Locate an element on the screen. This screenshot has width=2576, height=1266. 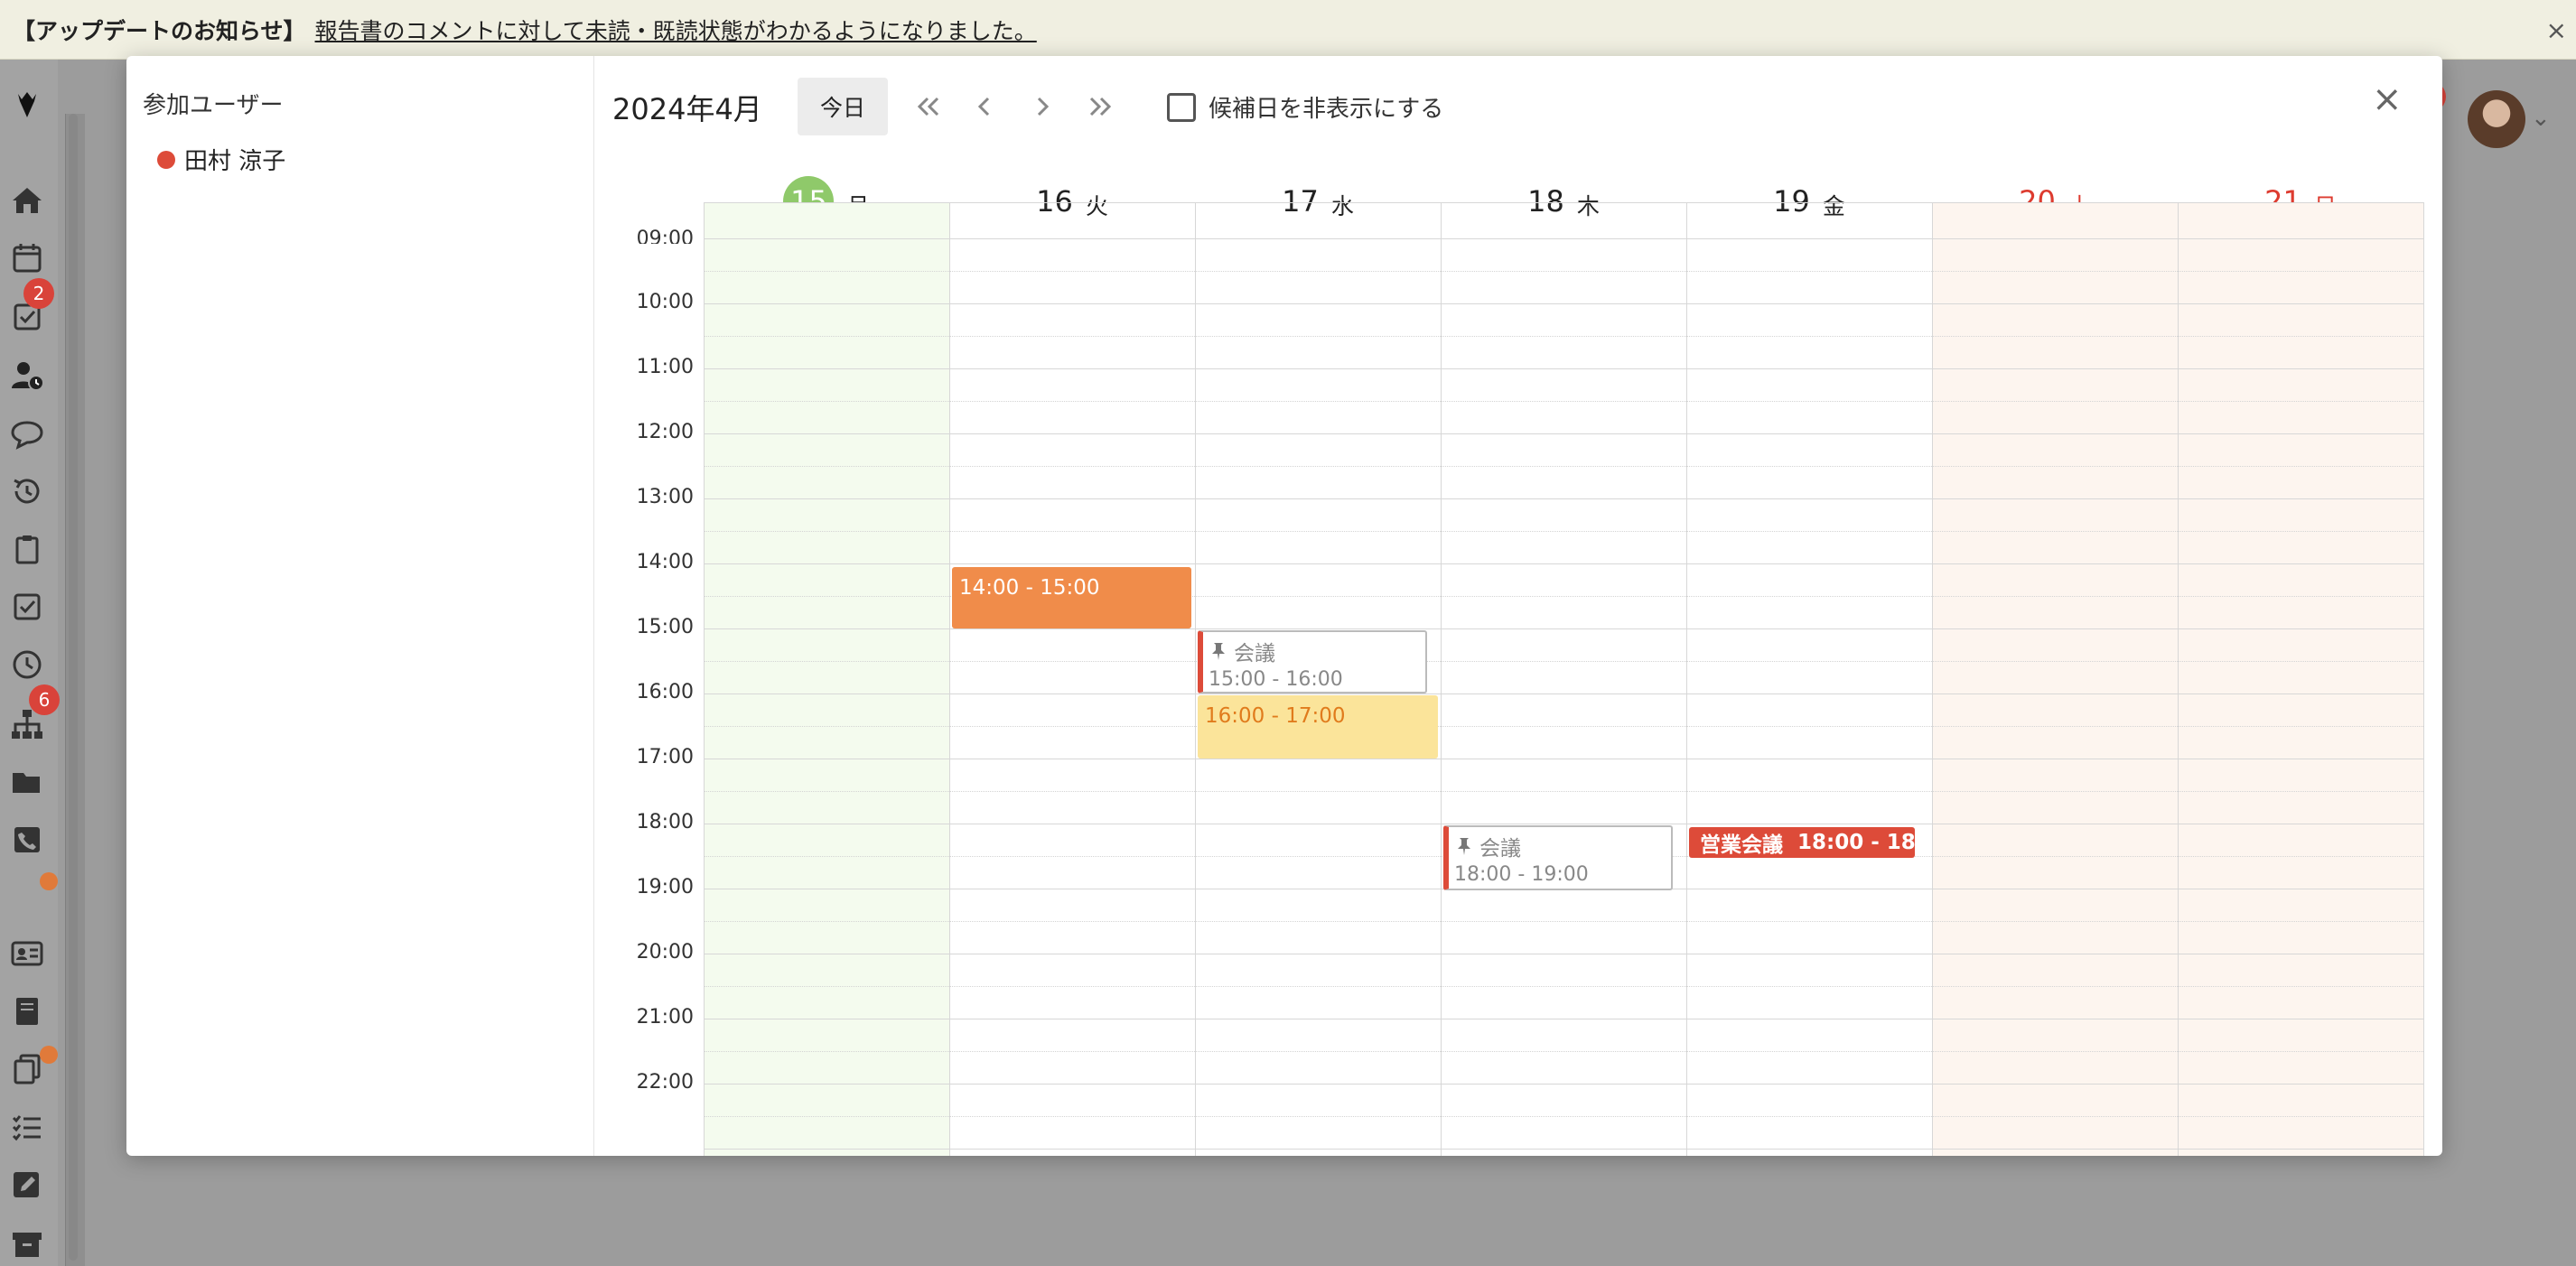
org-chart-badge: 6 is located at coordinates (44, 700).